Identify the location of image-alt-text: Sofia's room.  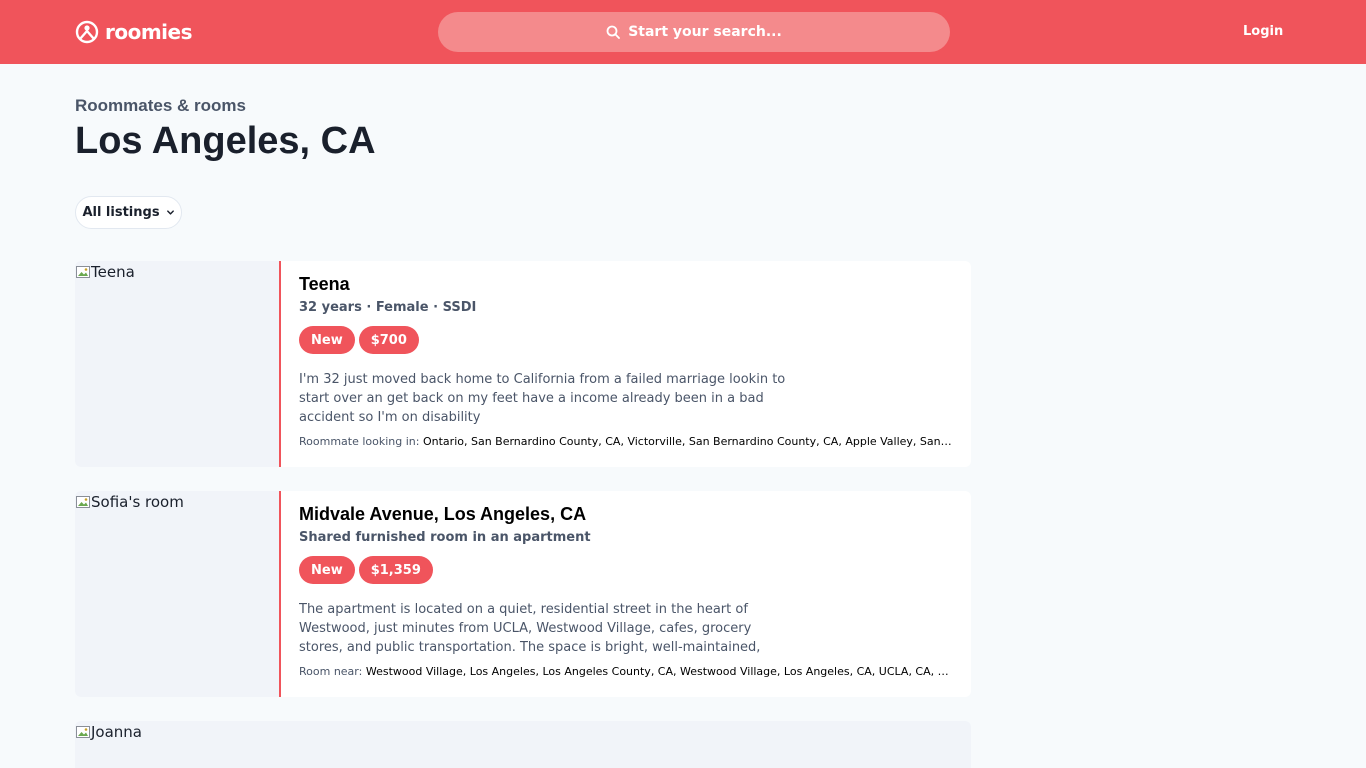
(137, 502).